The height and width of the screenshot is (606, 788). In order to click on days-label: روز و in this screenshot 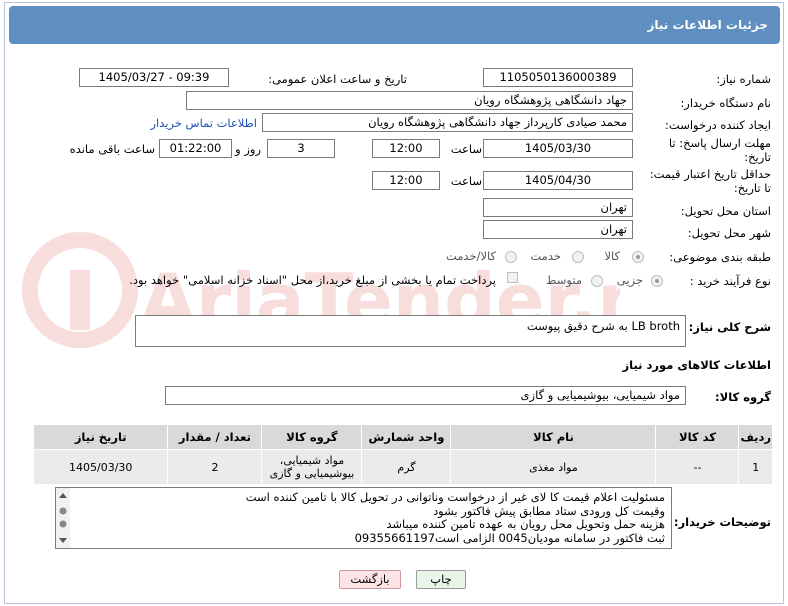, I will do `click(248, 149)`.